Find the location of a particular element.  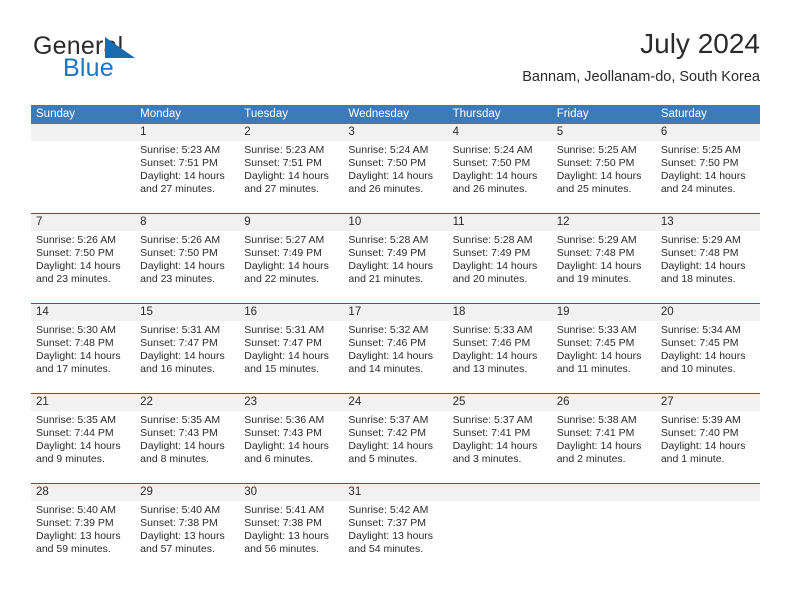

day-number: 4 is located at coordinates (500, 132).